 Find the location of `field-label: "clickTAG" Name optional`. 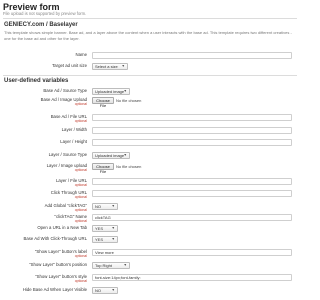

field-label: "clickTAG" Name optional is located at coordinates (44, 218).